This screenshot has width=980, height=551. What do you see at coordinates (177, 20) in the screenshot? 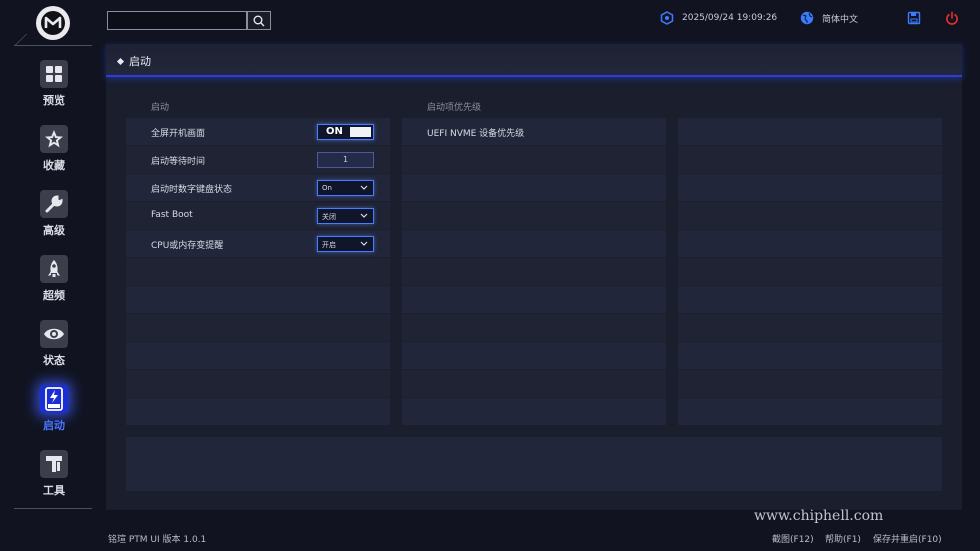
I see `search-input` at bounding box center [177, 20].